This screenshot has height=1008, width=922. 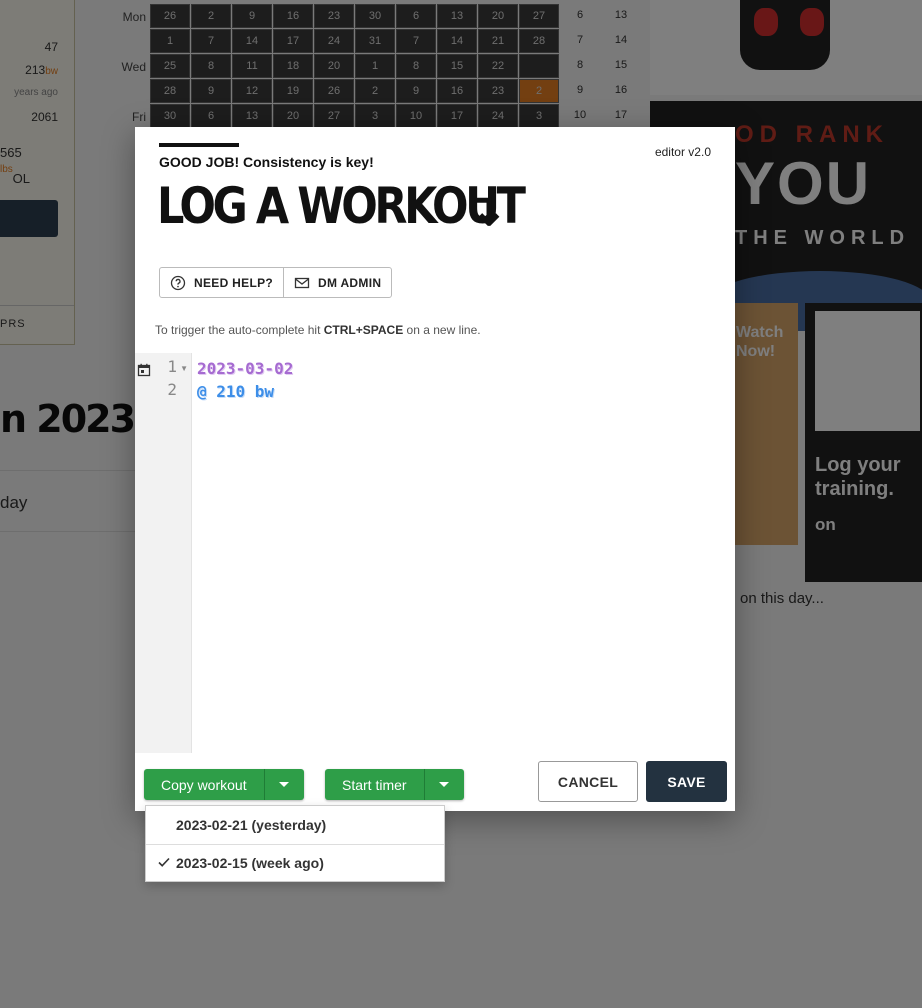 I want to click on start-timer-dropdown-toggle, so click(x=443, y=784).